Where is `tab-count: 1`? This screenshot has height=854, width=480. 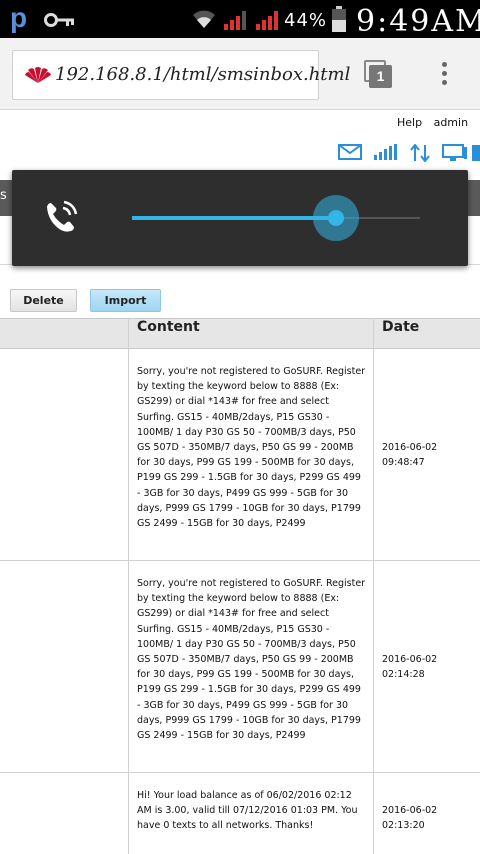 tab-count: 1 is located at coordinates (380, 76).